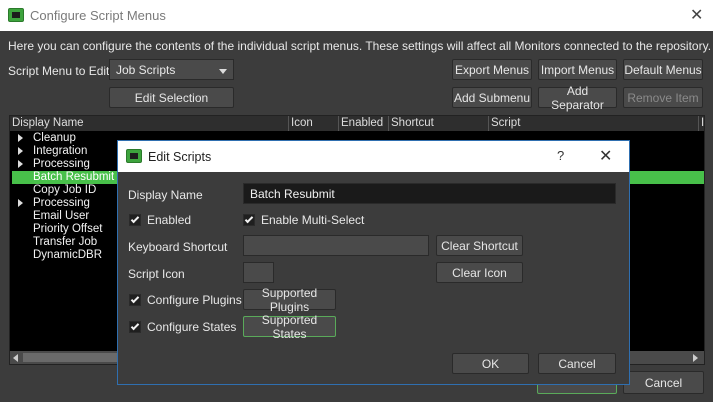 The width and height of the screenshot is (713, 402). Describe the element at coordinates (15, 358) in the screenshot. I see `scroll-left-icon` at that location.